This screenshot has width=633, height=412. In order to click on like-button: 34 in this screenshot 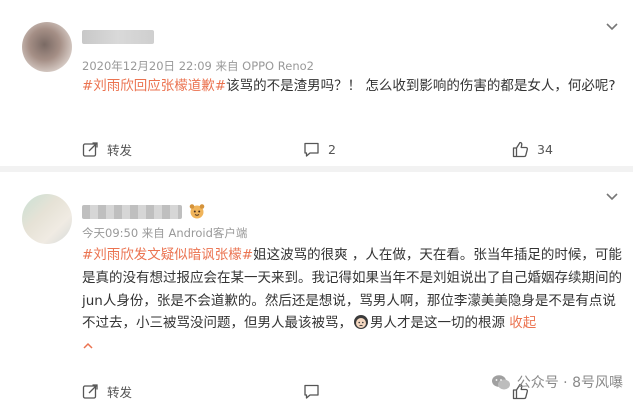, I will do `click(532, 149)`.